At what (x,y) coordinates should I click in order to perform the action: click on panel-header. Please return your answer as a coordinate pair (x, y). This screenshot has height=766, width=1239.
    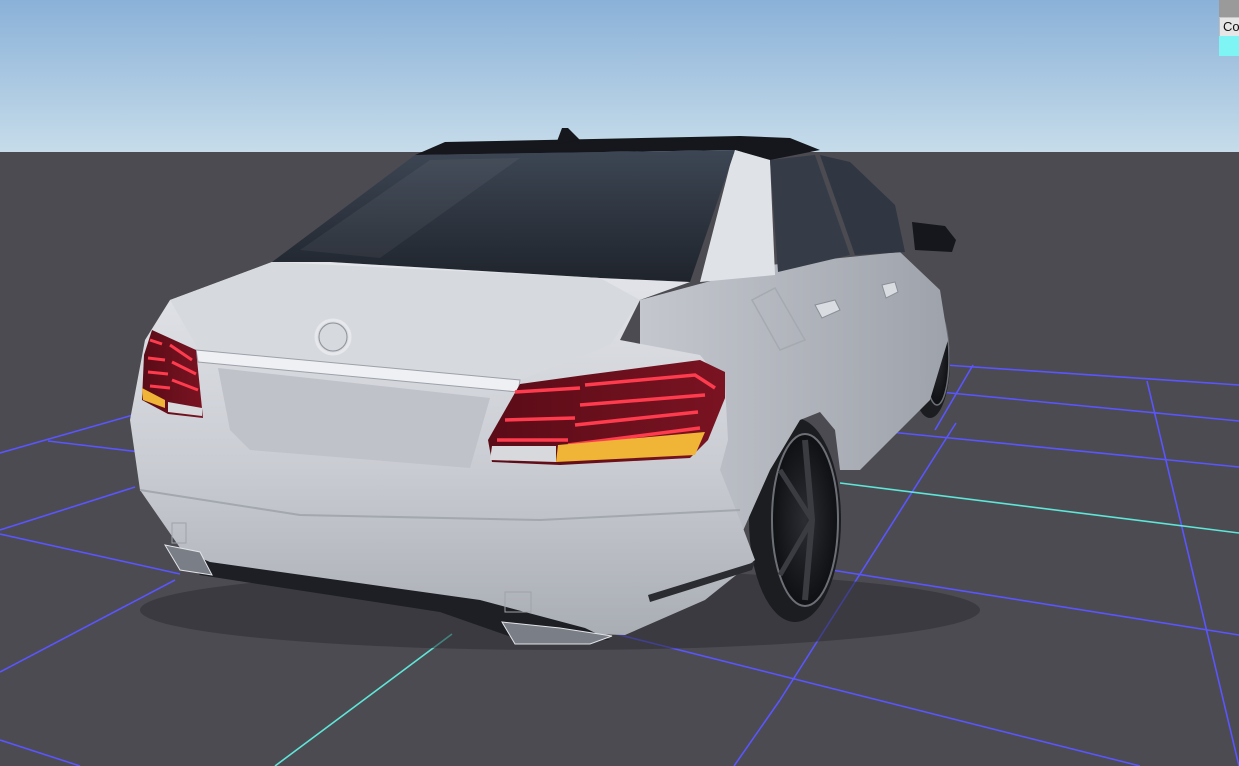
    Looking at the image, I should click on (1229, 8).